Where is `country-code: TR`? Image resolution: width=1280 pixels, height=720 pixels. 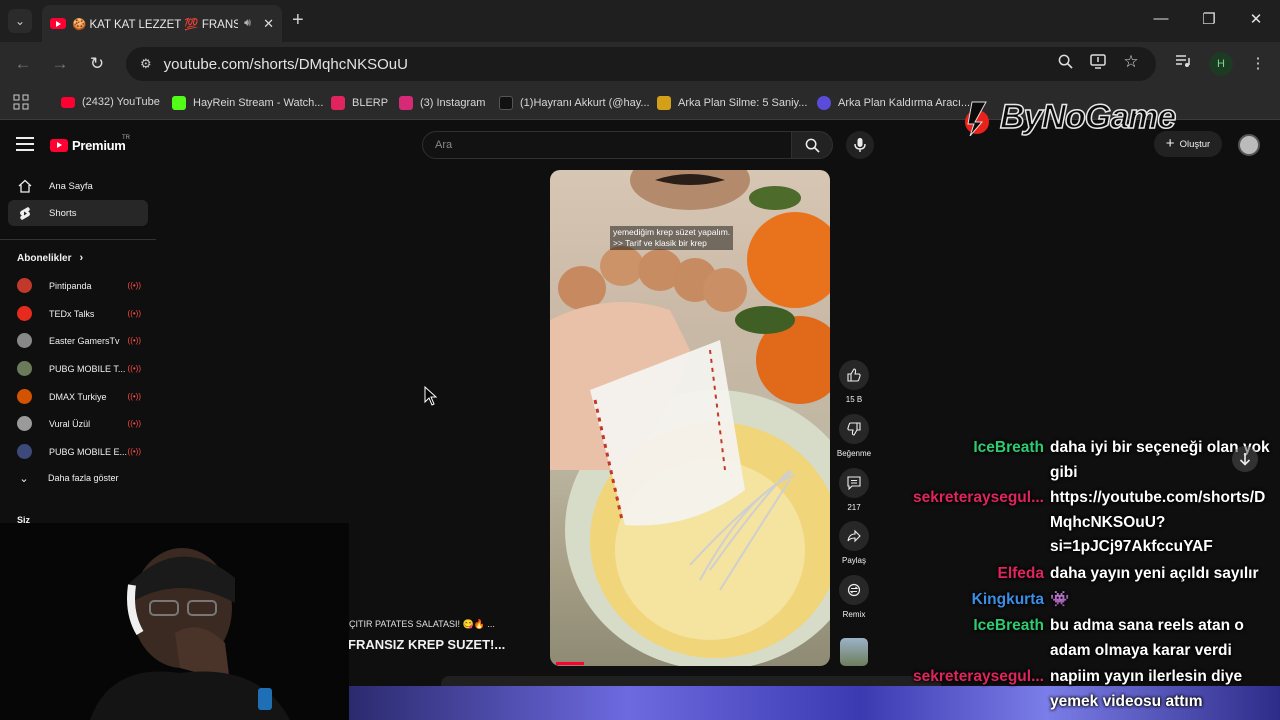 country-code: TR is located at coordinates (126, 138).